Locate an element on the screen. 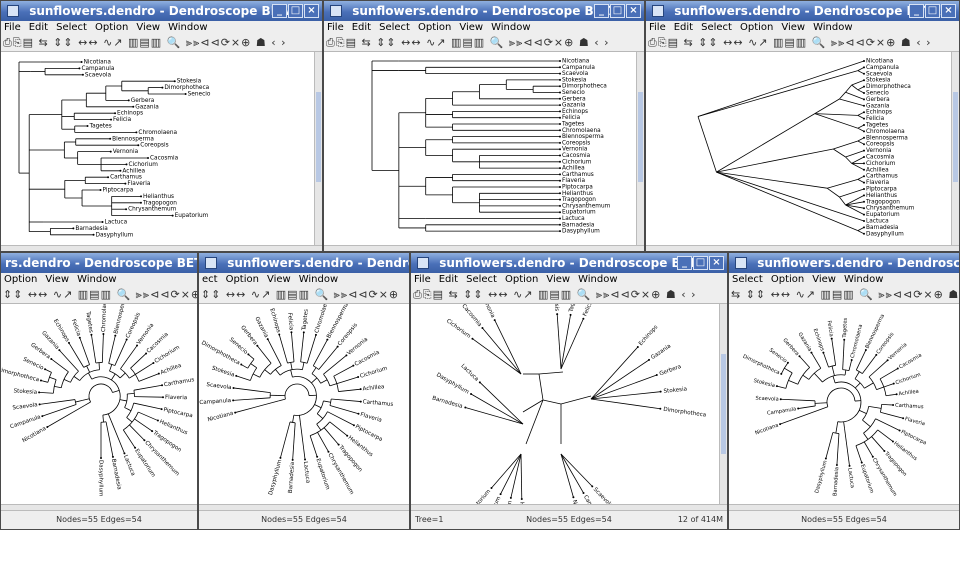 This screenshot has width=960, height=567. taxon-label: Blennosperma is located at coordinates (583, 137).